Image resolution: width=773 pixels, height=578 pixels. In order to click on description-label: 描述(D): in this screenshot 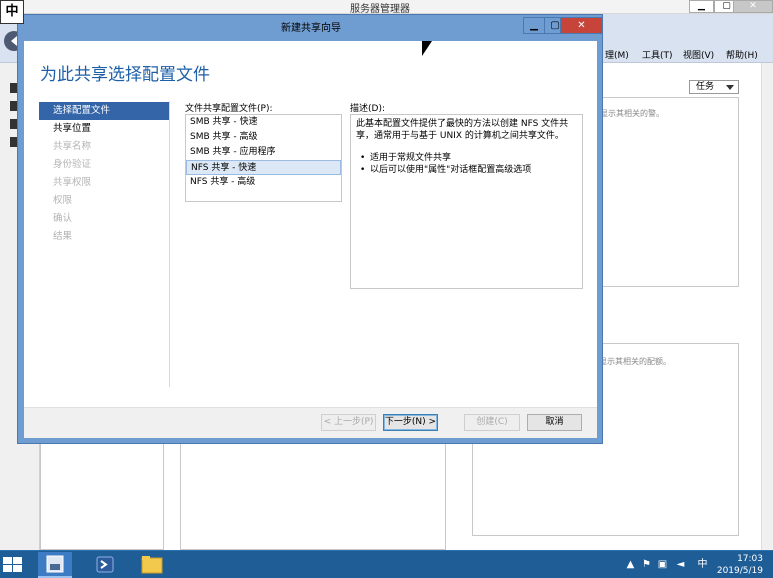, I will do `click(367, 109)`.